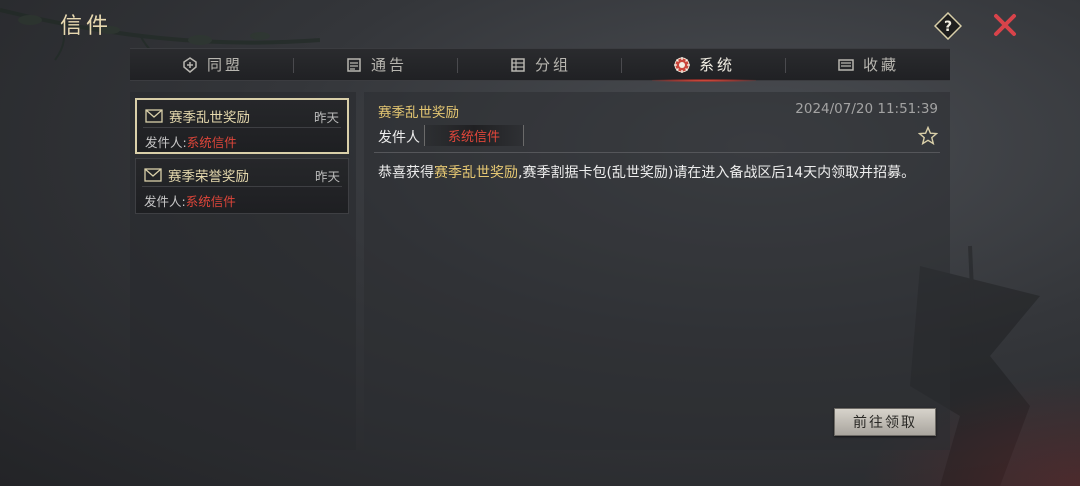 Image resolution: width=1080 pixels, height=486 pixels. I want to click on tab-group: 分组, so click(540, 64).